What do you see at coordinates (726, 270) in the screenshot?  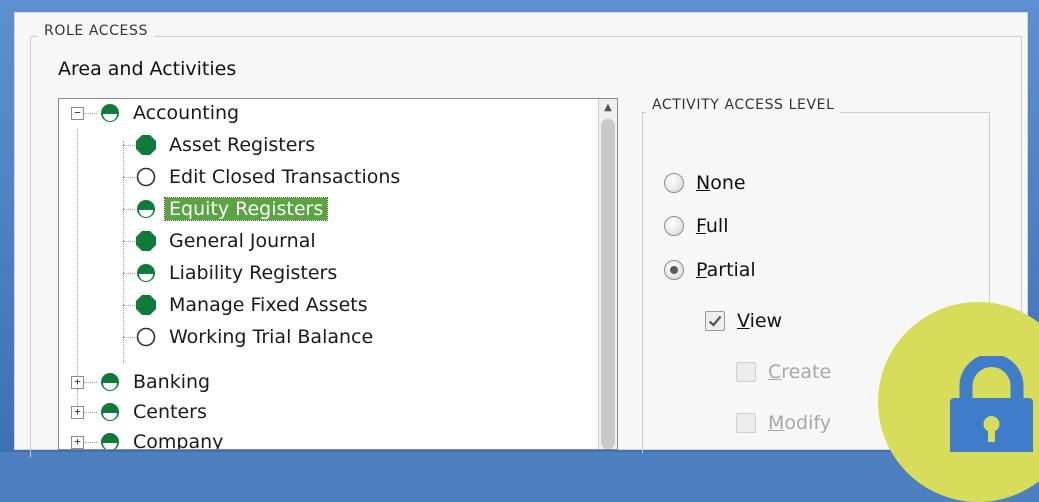 I see `radio-partial-label: Partial` at bounding box center [726, 270].